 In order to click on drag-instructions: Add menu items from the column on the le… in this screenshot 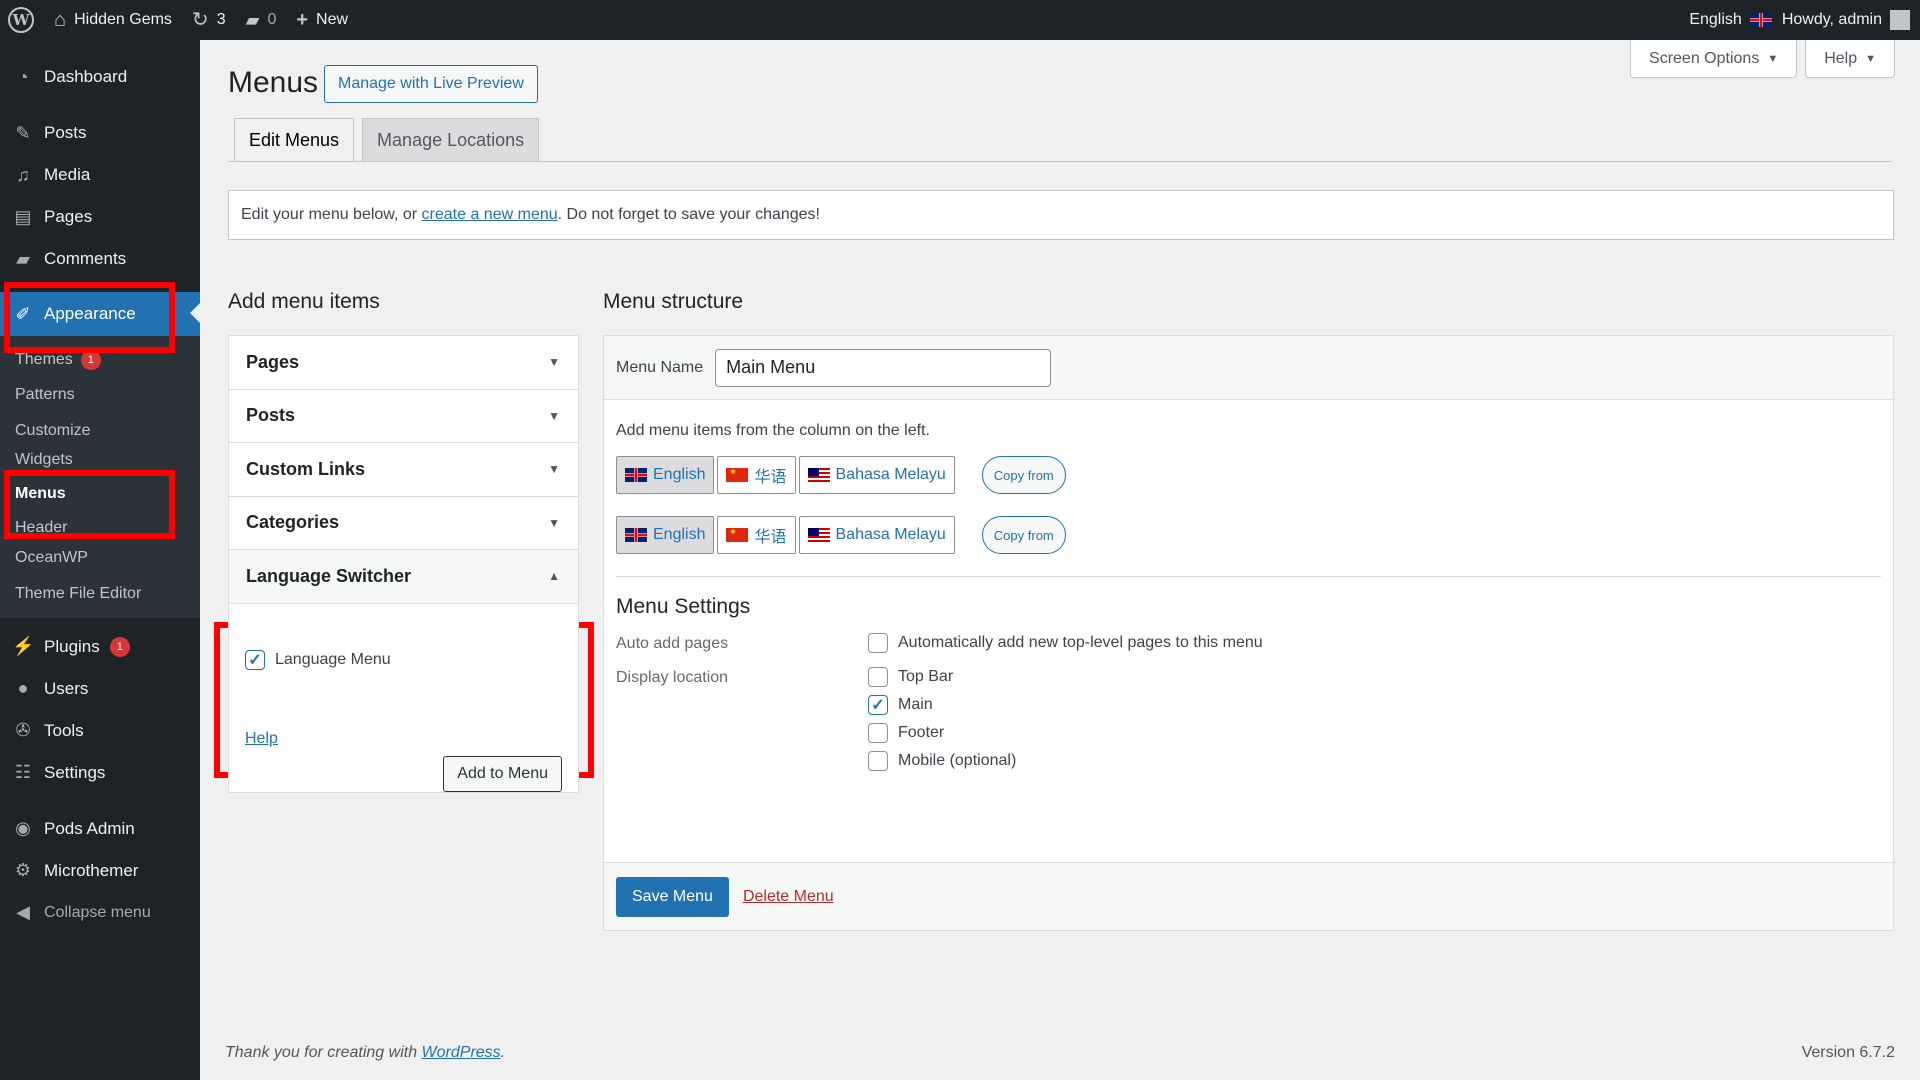, I will do `click(773, 430)`.